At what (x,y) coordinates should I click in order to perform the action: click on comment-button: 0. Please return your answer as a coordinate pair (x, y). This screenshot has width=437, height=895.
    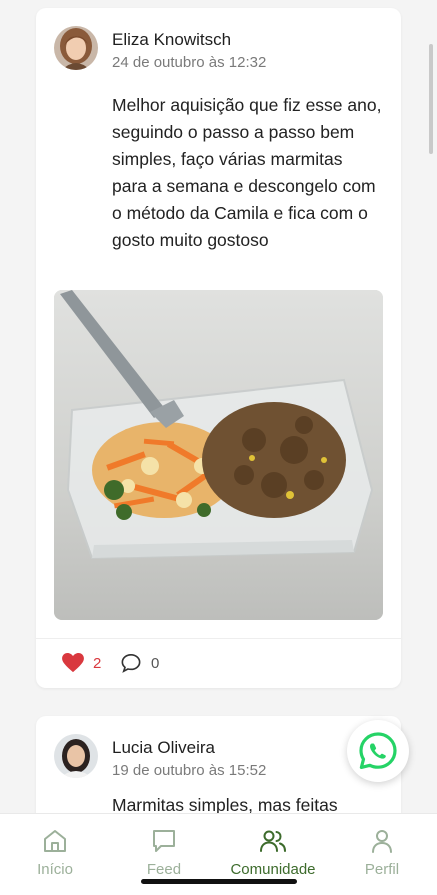
    Looking at the image, I should click on (139, 663).